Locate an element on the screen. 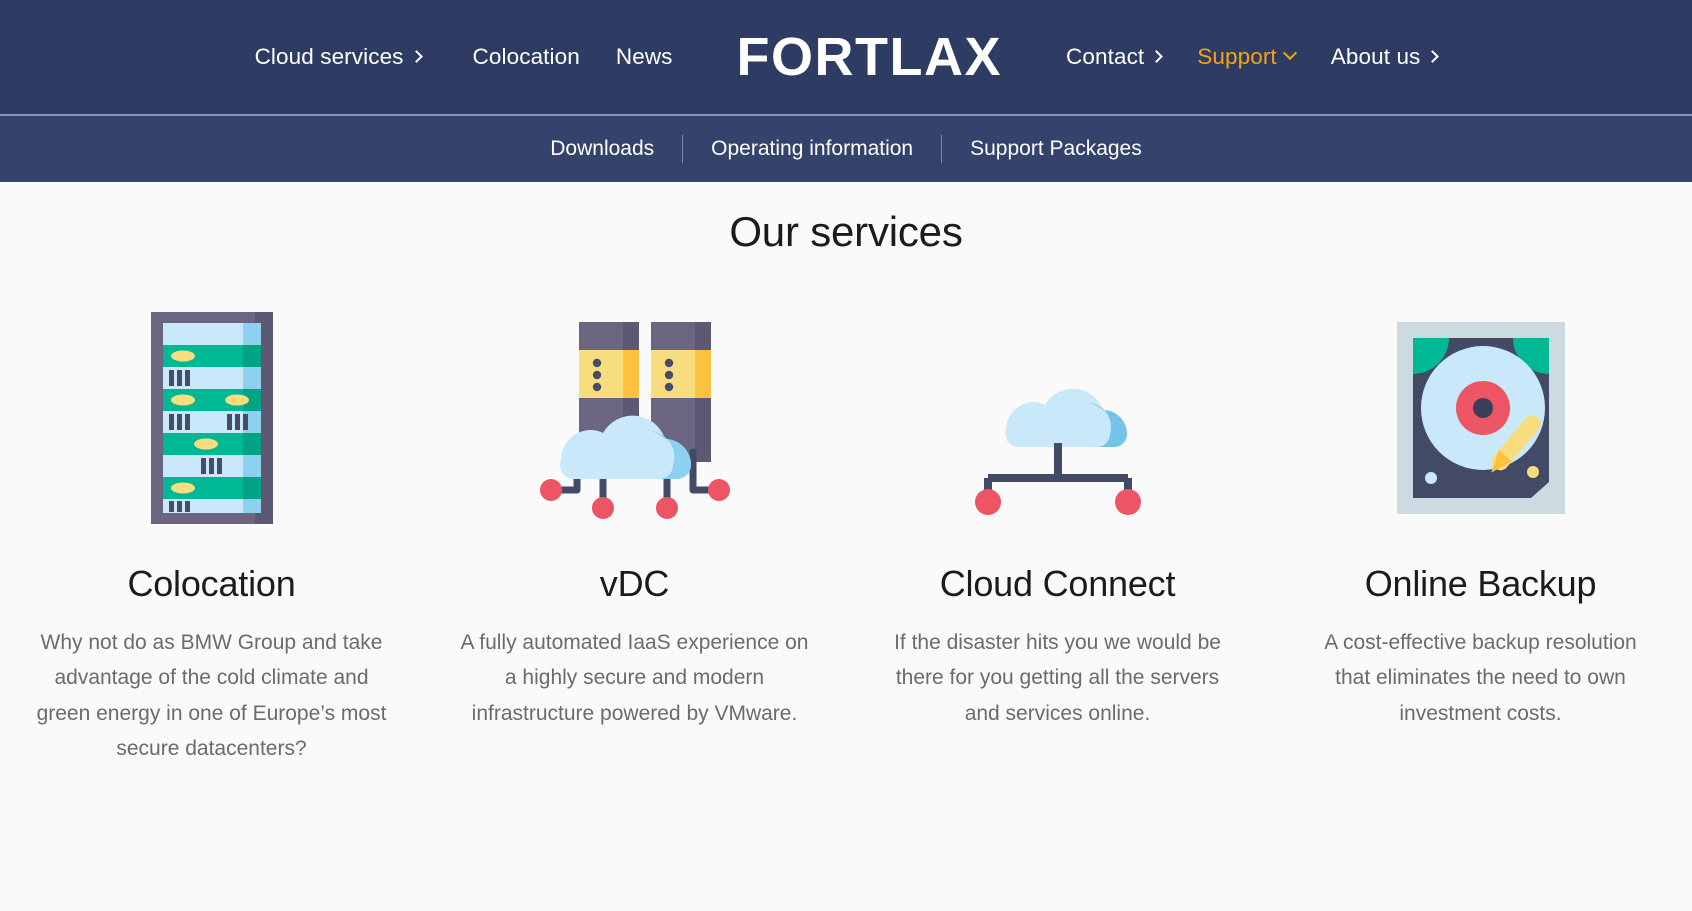 This screenshot has height=911, width=1692. nav-label: Support is located at coordinates (1237, 56).